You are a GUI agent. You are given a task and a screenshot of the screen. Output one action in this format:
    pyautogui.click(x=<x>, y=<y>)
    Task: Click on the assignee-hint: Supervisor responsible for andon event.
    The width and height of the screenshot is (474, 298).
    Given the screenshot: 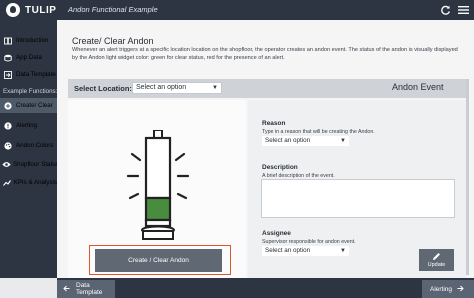 What is the action you would take?
    pyautogui.click(x=309, y=242)
    